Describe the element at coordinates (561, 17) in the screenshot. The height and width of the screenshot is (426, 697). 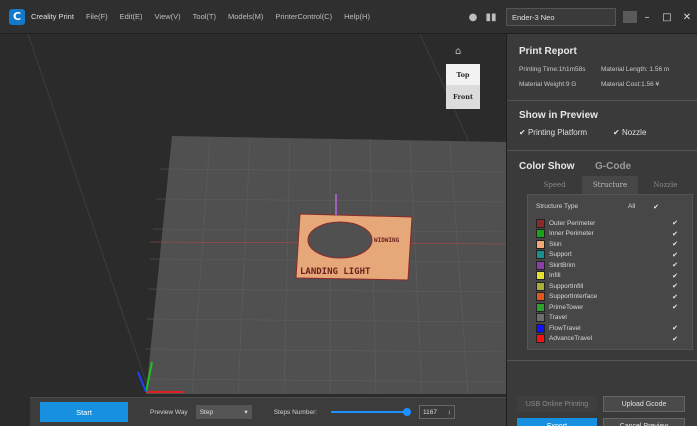
I see `printer-select: Ender-3 Neo` at that location.